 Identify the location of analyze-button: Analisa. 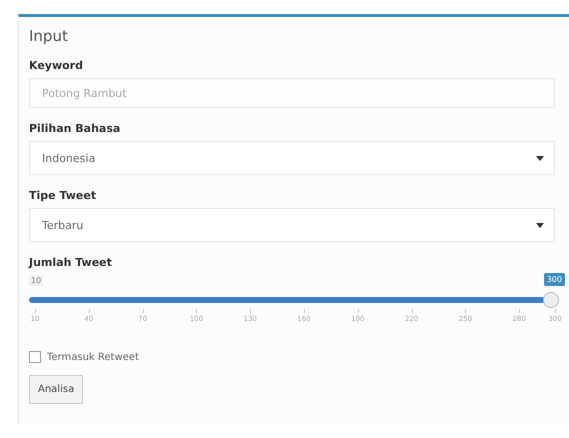
(56, 389).